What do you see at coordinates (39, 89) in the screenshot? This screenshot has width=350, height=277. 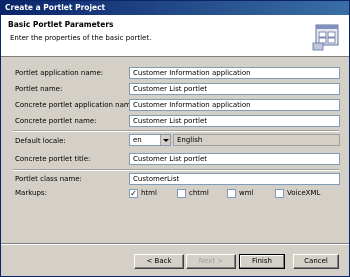 I see `portlet-name-label: Portlet name:` at bounding box center [39, 89].